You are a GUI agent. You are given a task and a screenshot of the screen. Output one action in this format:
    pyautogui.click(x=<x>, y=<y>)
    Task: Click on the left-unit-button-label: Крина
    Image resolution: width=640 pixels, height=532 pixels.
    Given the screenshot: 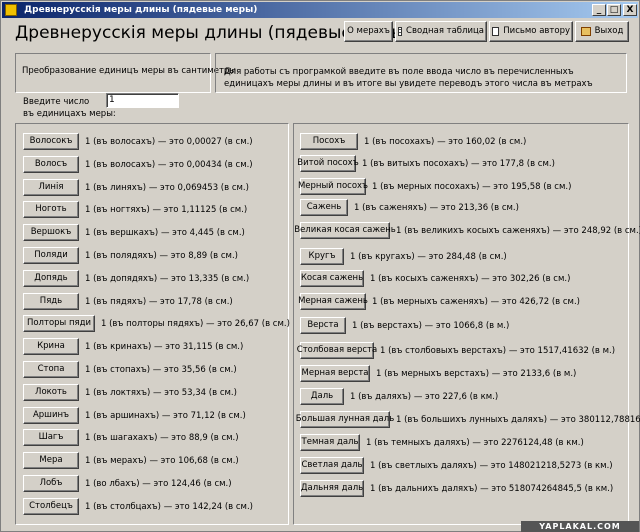 What is the action you would take?
    pyautogui.click(x=51, y=345)
    